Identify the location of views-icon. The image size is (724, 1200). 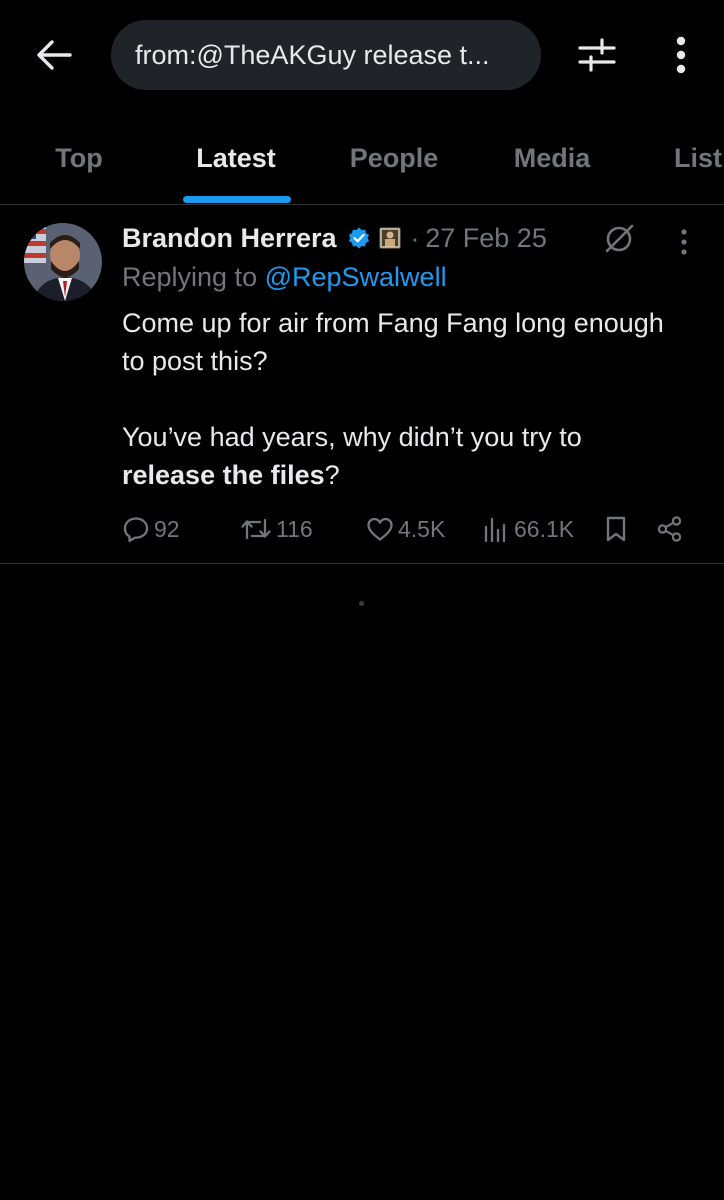
(495, 530).